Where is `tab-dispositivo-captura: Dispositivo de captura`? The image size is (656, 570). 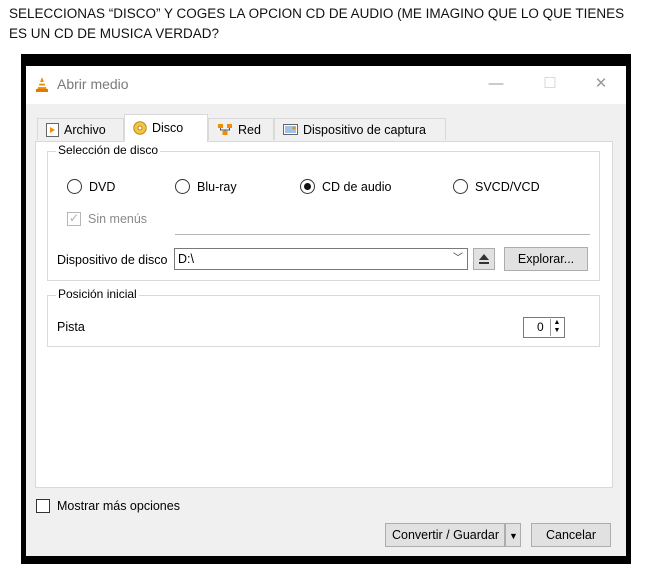
tab-dispositivo-captura: Dispositivo de captura is located at coordinates (360, 129).